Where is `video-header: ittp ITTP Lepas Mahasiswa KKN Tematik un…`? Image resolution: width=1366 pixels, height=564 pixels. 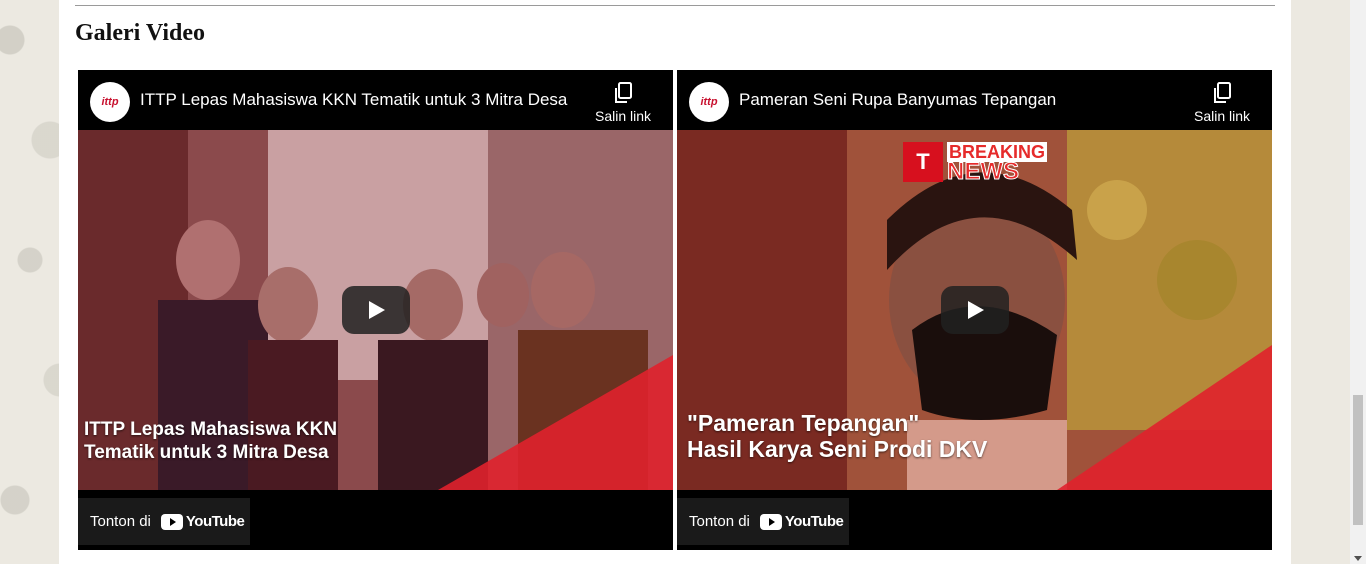
video-header: ittp ITTP Lepas Mahasiswa KKN Tematik un… is located at coordinates (375, 100).